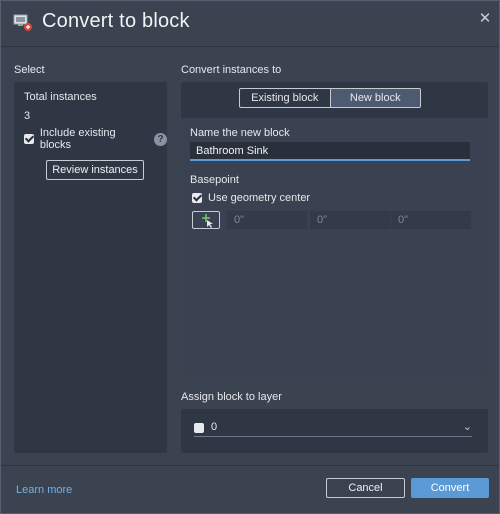 The height and width of the screenshot is (514, 500). What do you see at coordinates (333, 428) in the screenshot?
I see `layer-dropdown: 0 ⌄` at bounding box center [333, 428].